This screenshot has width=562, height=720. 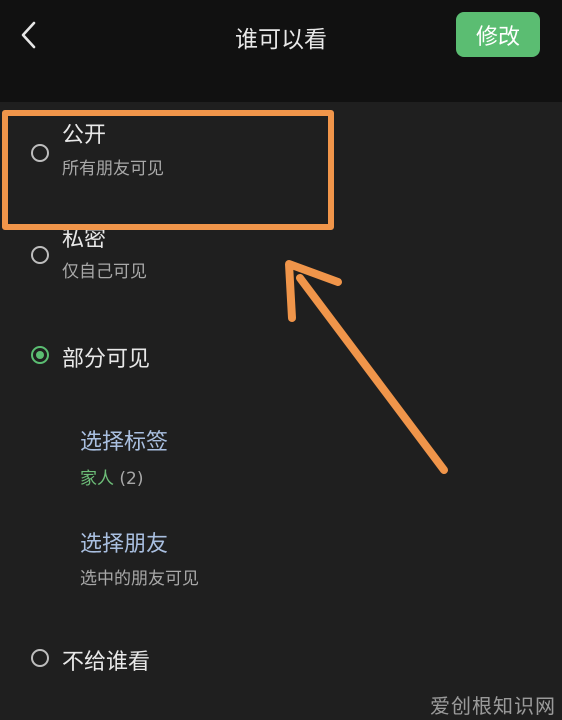 I want to click on select-friends-title: 选择朋友, so click(x=124, y=544).